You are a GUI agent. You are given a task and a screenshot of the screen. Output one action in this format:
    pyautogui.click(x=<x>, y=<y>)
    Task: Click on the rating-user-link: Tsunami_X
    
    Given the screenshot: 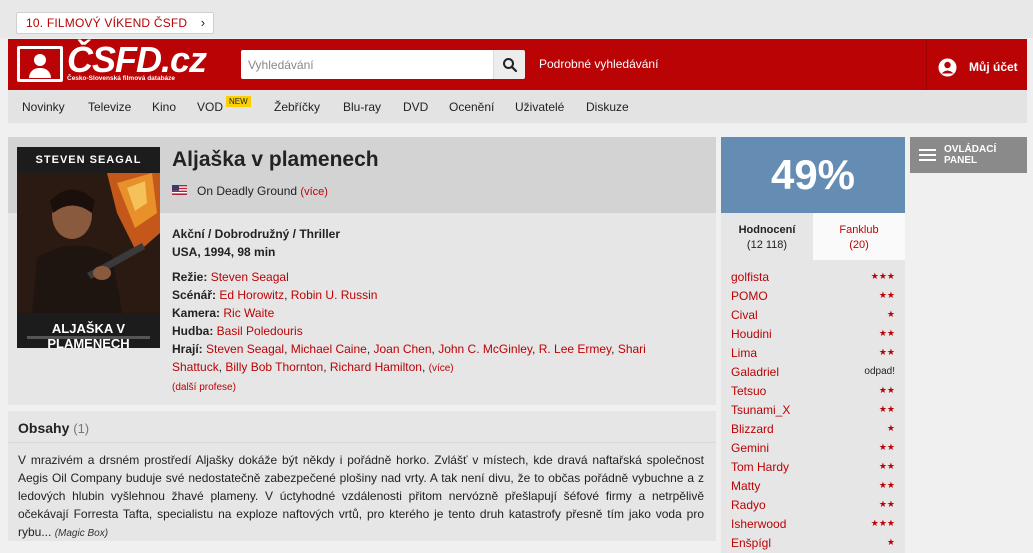 What is the action you would take?
    pyautogui.click(x=760, y=410)
    